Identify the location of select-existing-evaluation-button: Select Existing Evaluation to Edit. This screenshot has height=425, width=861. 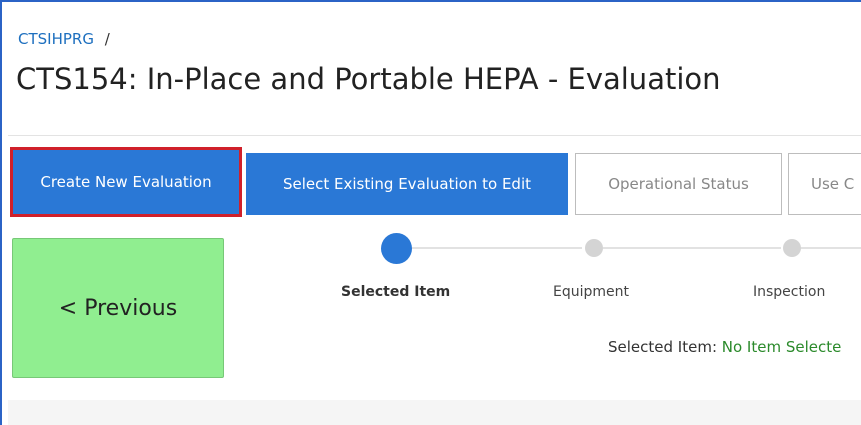
(407, 184).